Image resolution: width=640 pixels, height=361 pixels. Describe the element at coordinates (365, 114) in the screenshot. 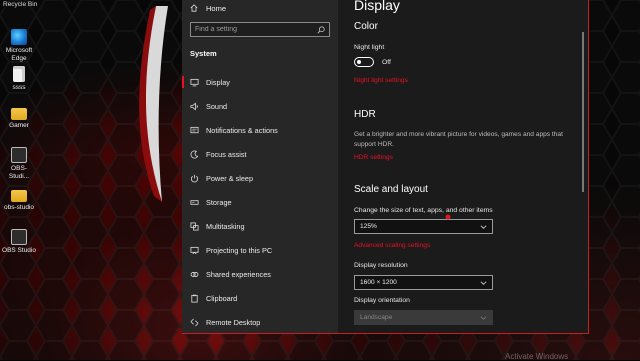

I see `hdr-heading: HDR` at that location.